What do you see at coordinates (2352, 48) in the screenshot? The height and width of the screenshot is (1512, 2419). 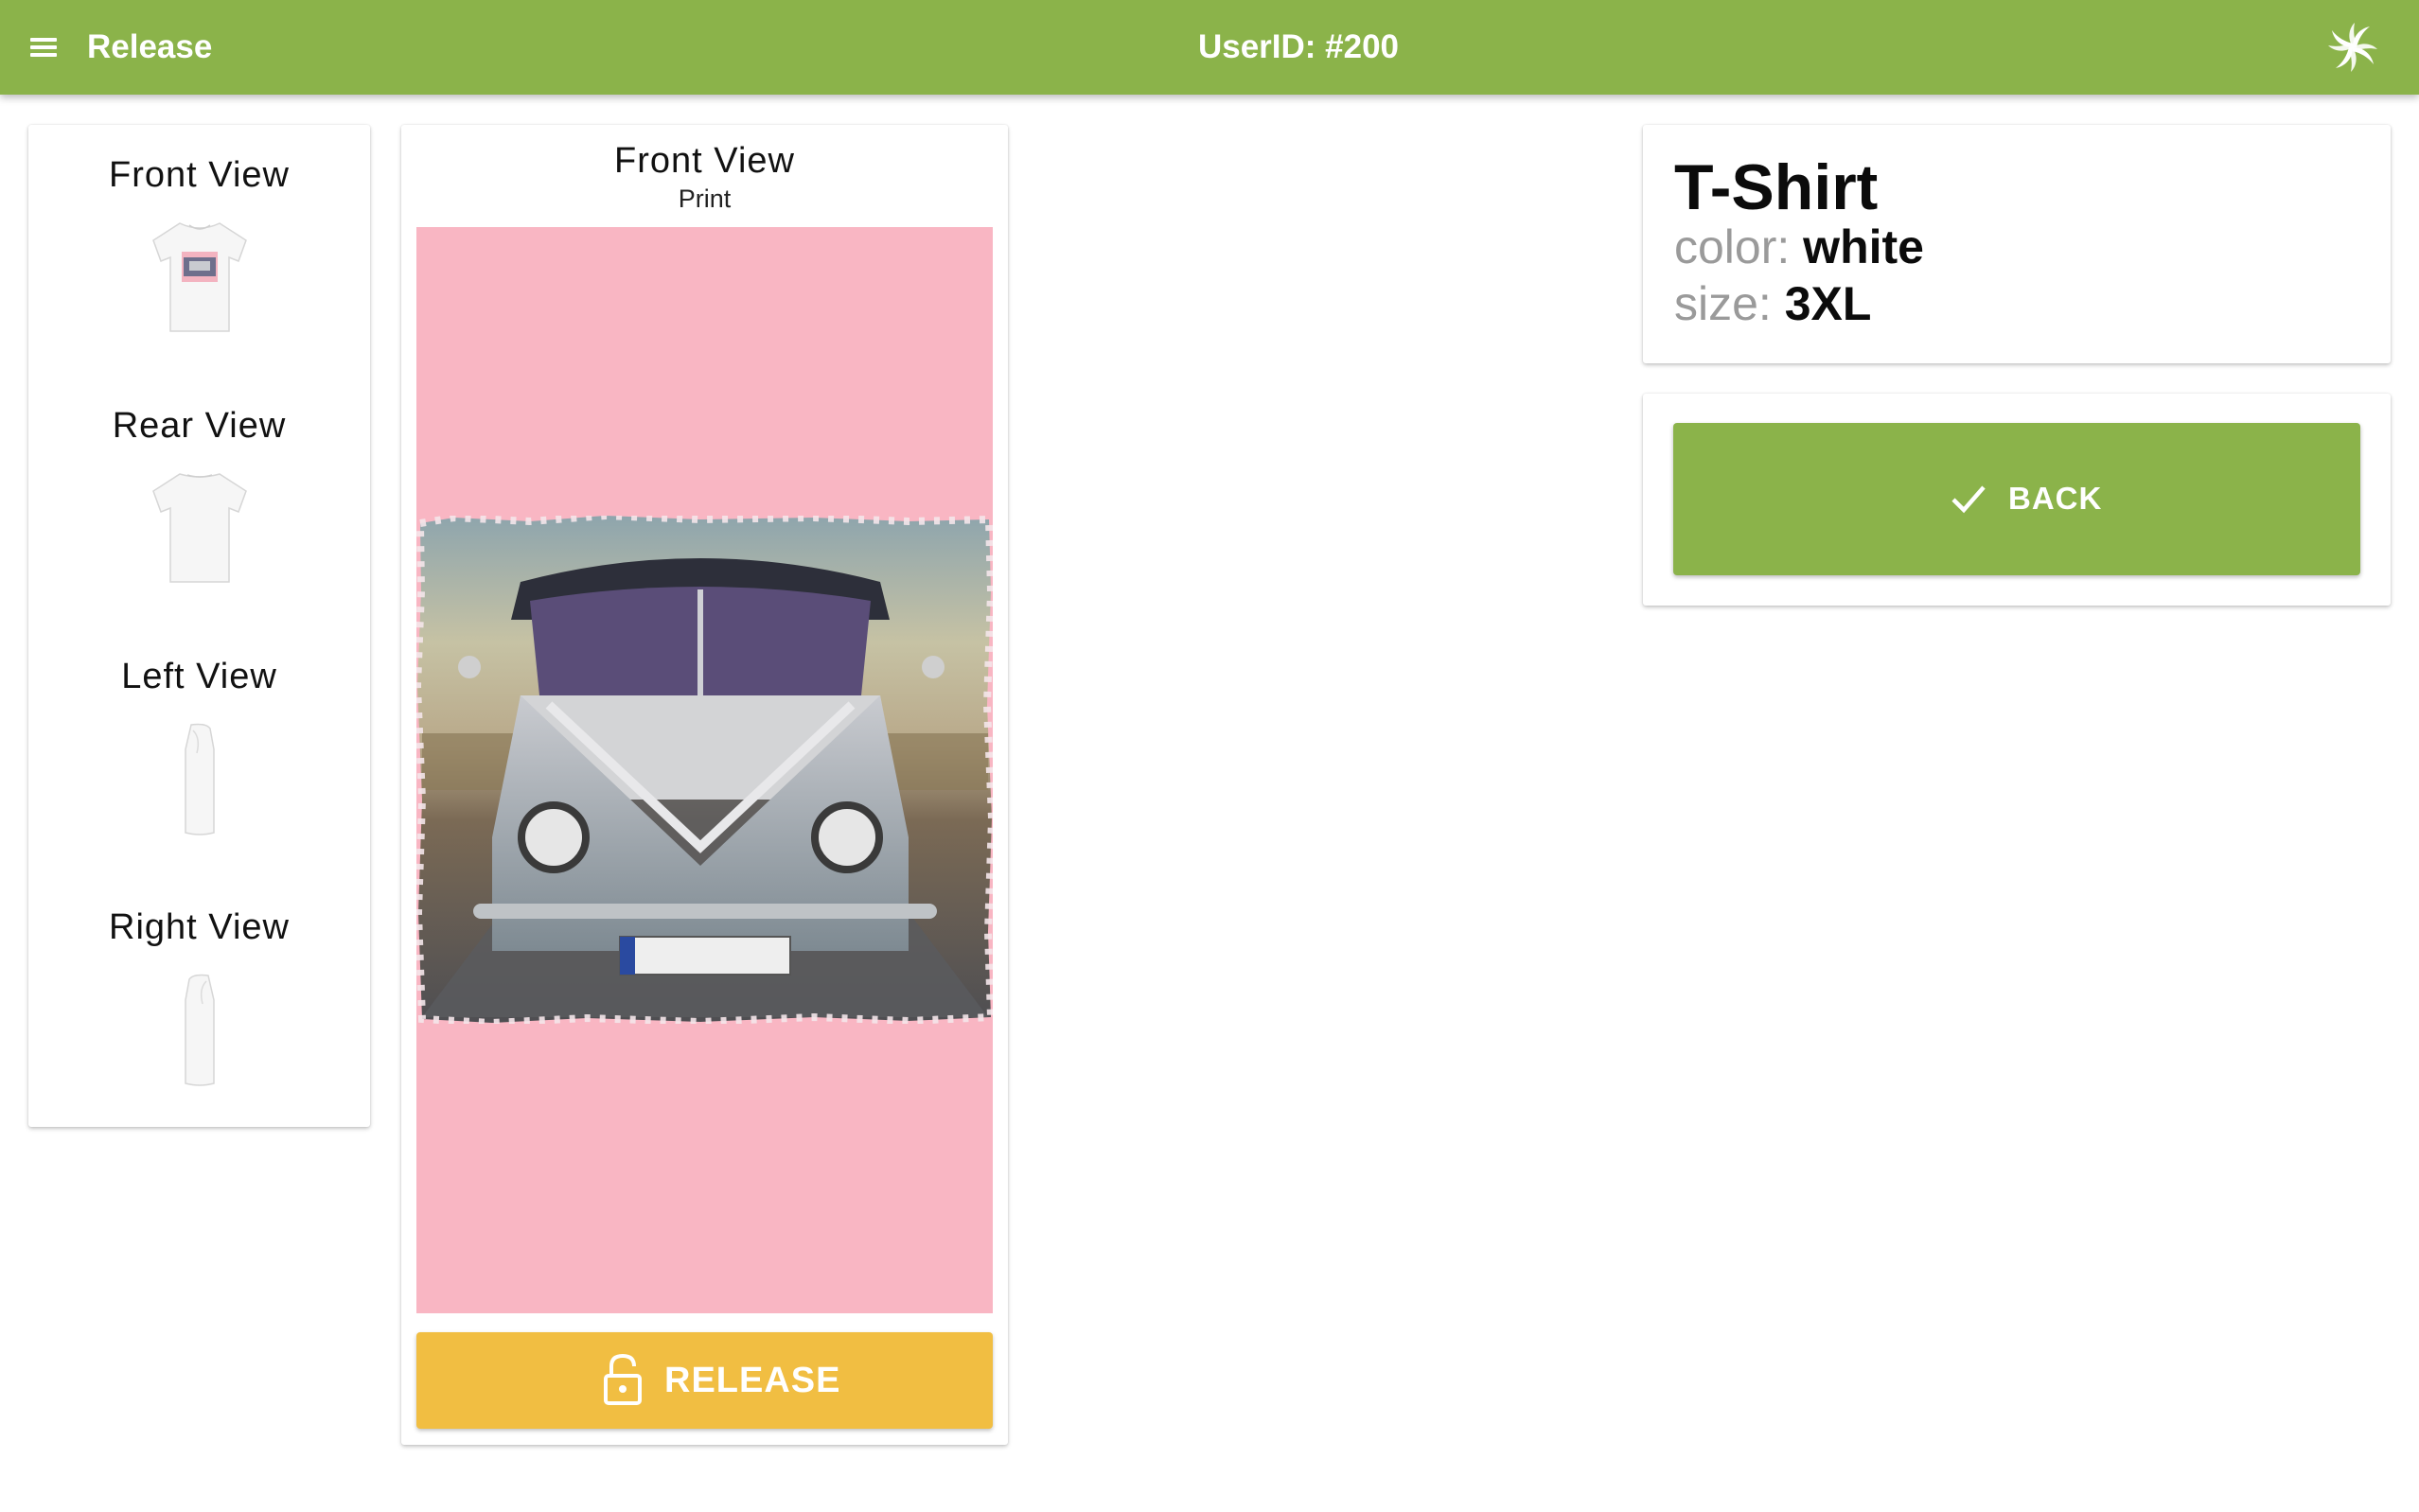 I see `swirl-logo-icon` at bounding box center [2352, 48].